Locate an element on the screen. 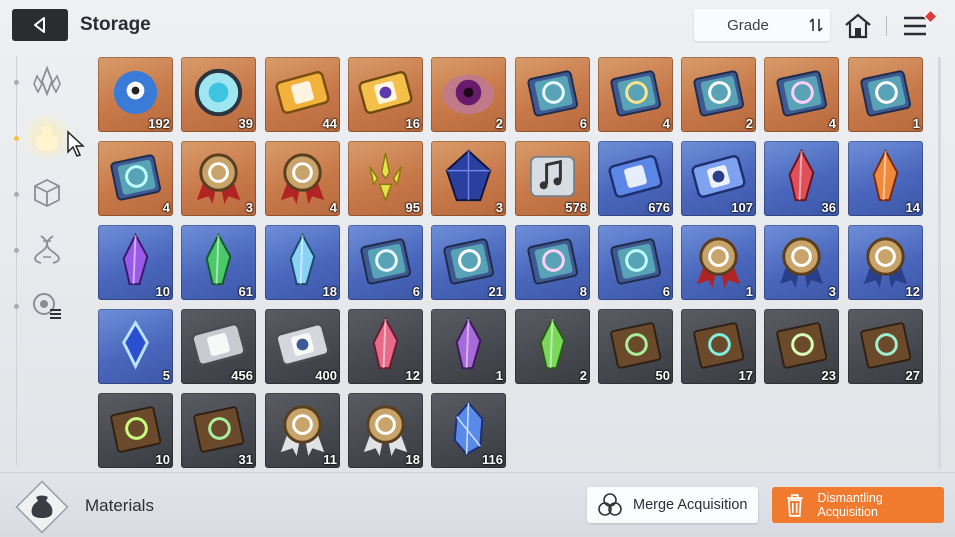 This screenshot has width=955, height=537. inventory-item: 400 is located at coordinates (302, 346).